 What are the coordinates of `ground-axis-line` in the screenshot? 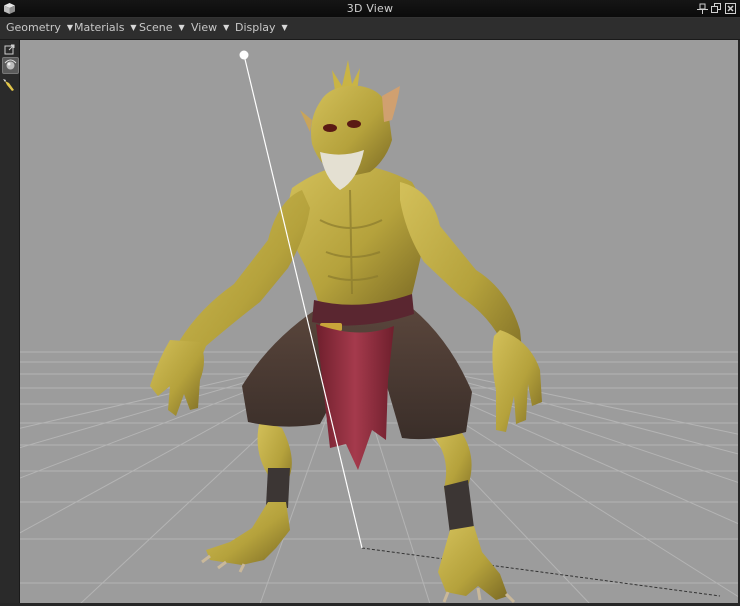 It's located at (541, 572).